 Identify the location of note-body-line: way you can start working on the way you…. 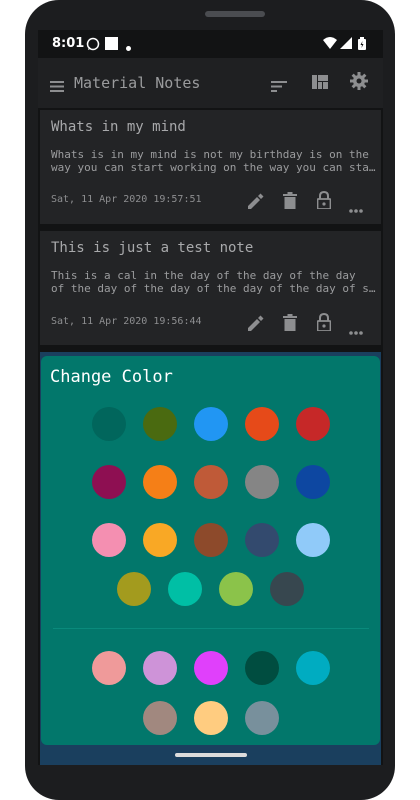
(214, 167).